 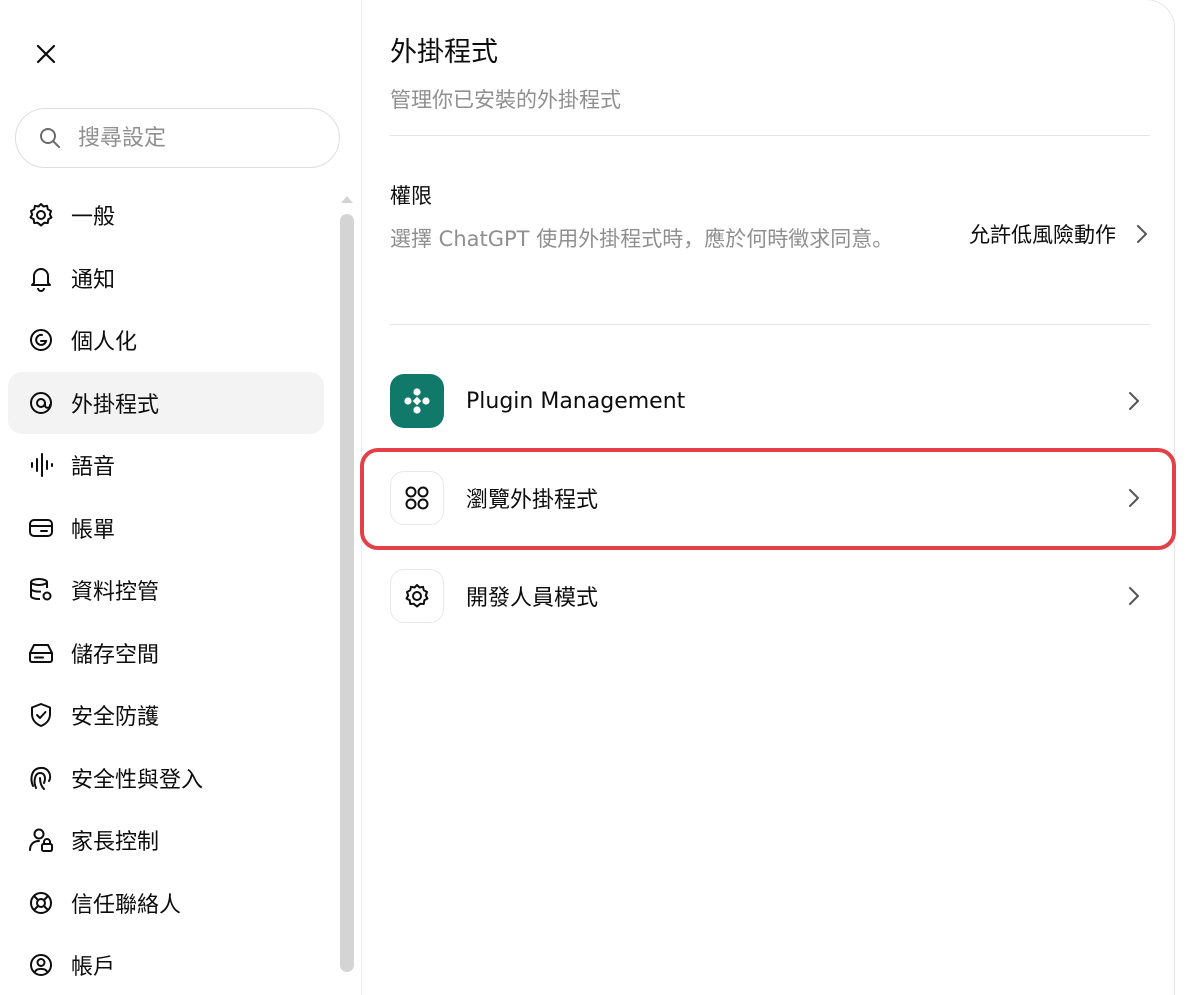 What do you see at coordinates (41, 778) in the screenshot?
I see `fingerprint-icon` at bounding box center [41, 778].